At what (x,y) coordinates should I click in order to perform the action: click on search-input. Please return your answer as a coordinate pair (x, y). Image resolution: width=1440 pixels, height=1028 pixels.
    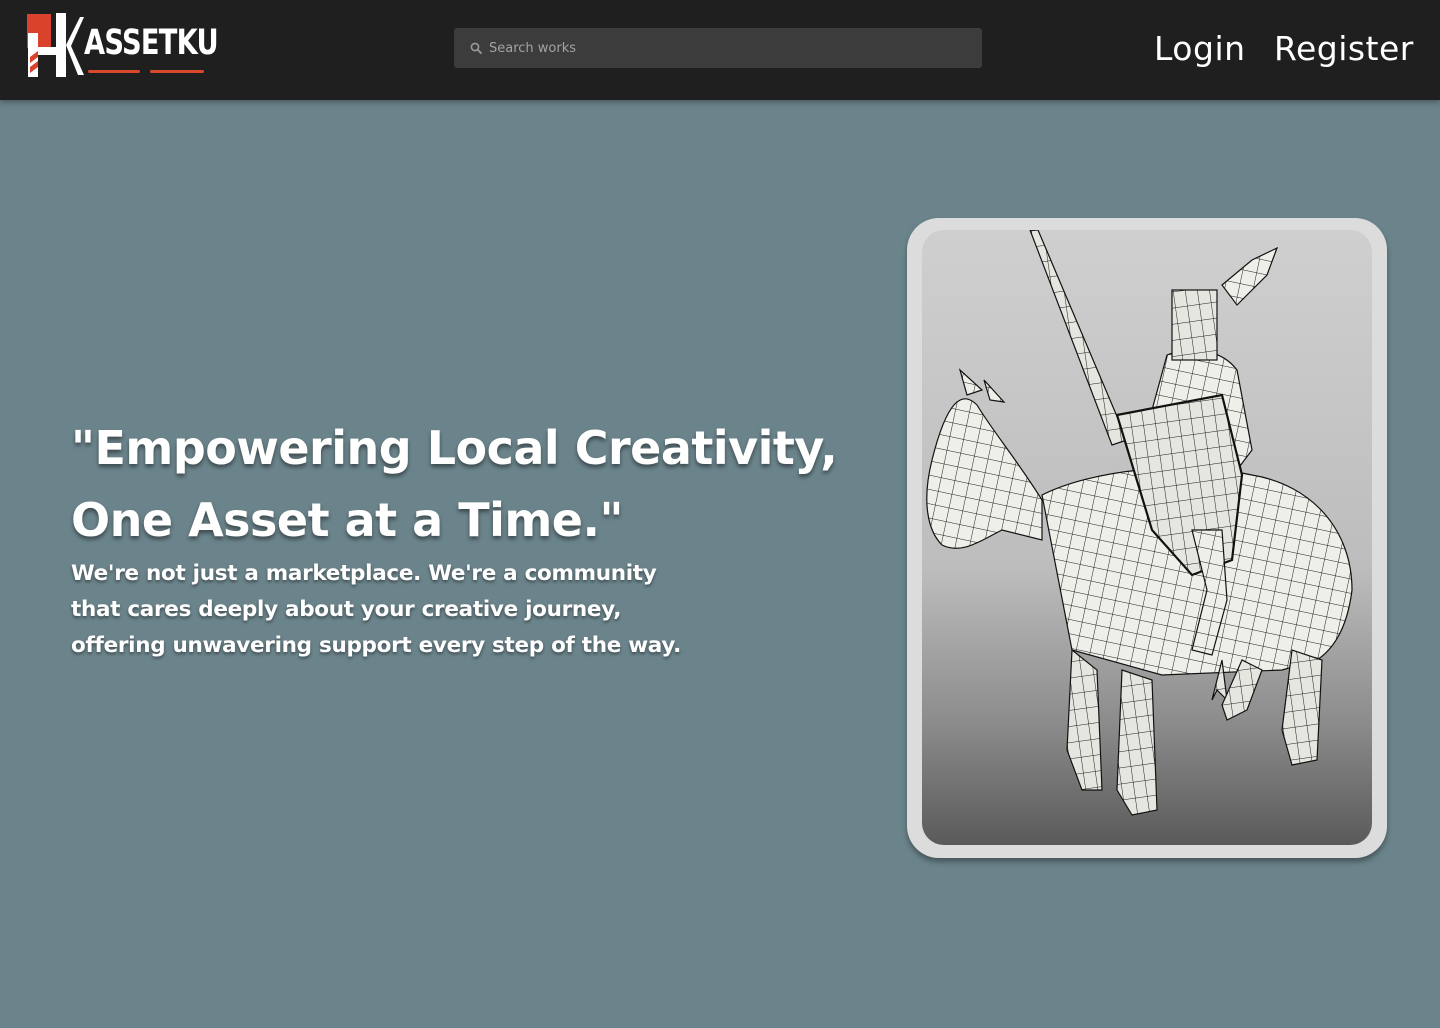
    Looking at the image, I should click on (729, 48).